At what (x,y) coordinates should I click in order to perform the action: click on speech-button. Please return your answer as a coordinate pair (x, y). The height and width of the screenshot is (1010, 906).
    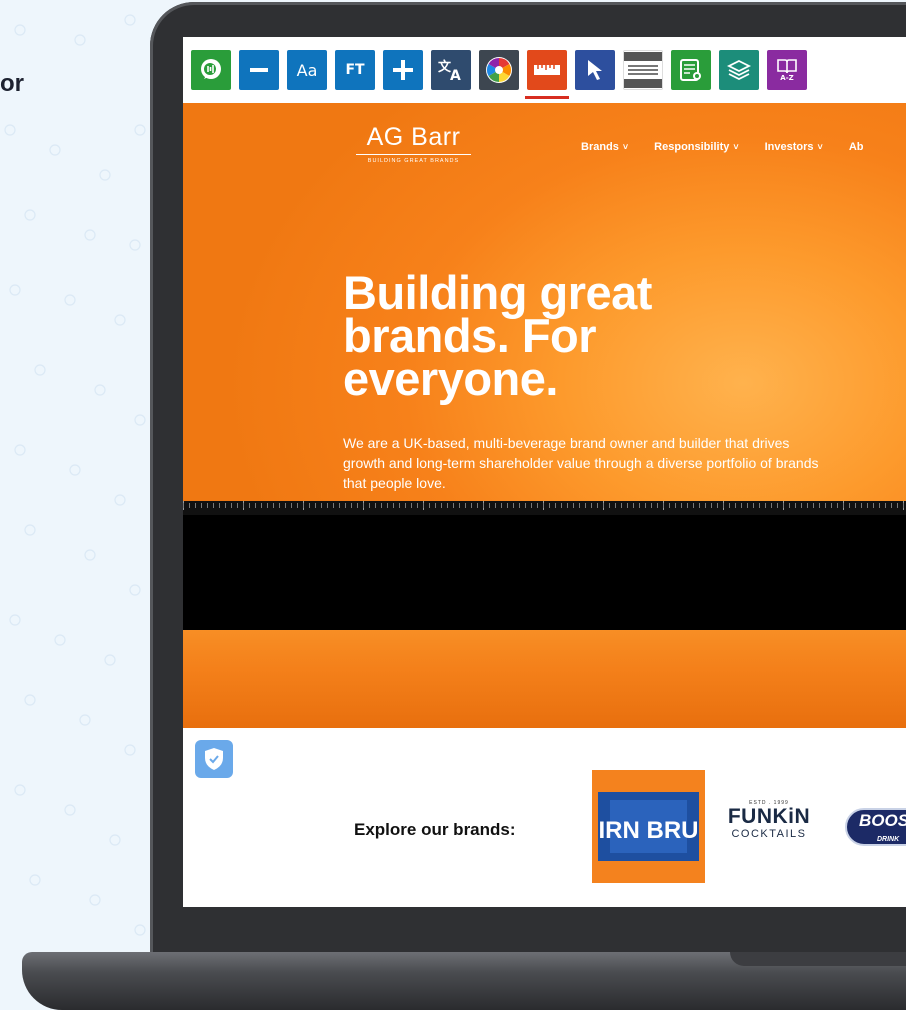
    Looking at the image, I should click on (211, 70).